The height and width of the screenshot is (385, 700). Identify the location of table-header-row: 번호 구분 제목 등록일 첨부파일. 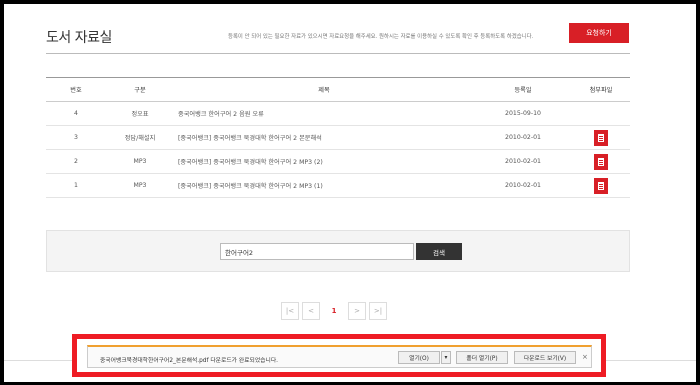
(338, 89).